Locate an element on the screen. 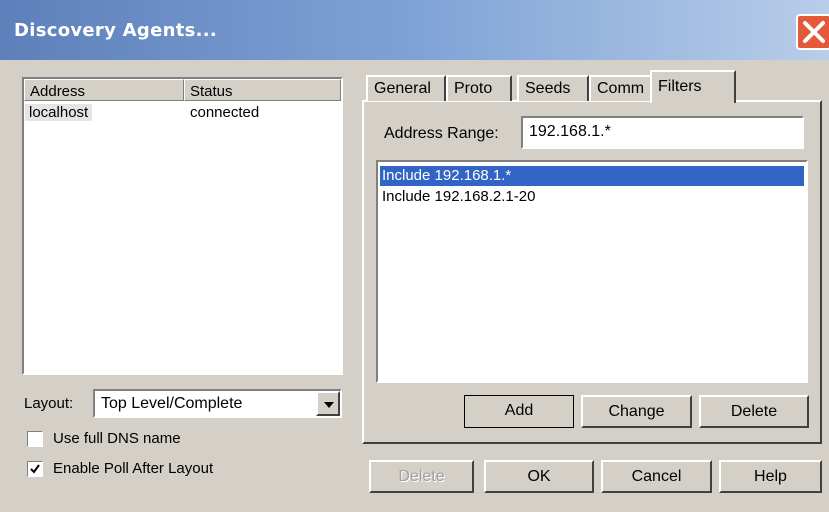 This screenshot has height=512, width=829. ok-button: OK is located at coordinates (539, 476).